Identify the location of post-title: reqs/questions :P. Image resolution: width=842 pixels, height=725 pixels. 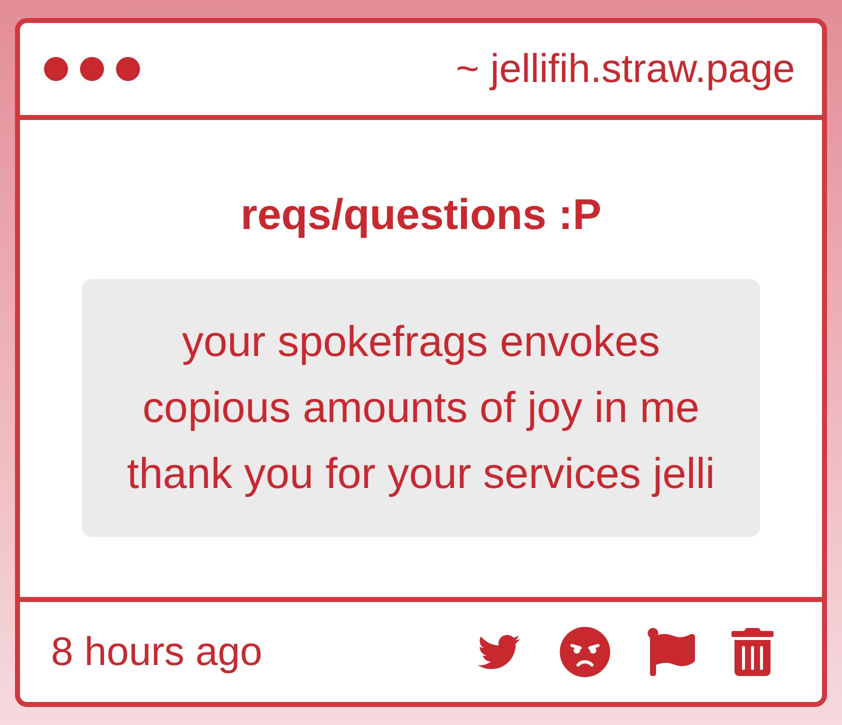
(421, 215).